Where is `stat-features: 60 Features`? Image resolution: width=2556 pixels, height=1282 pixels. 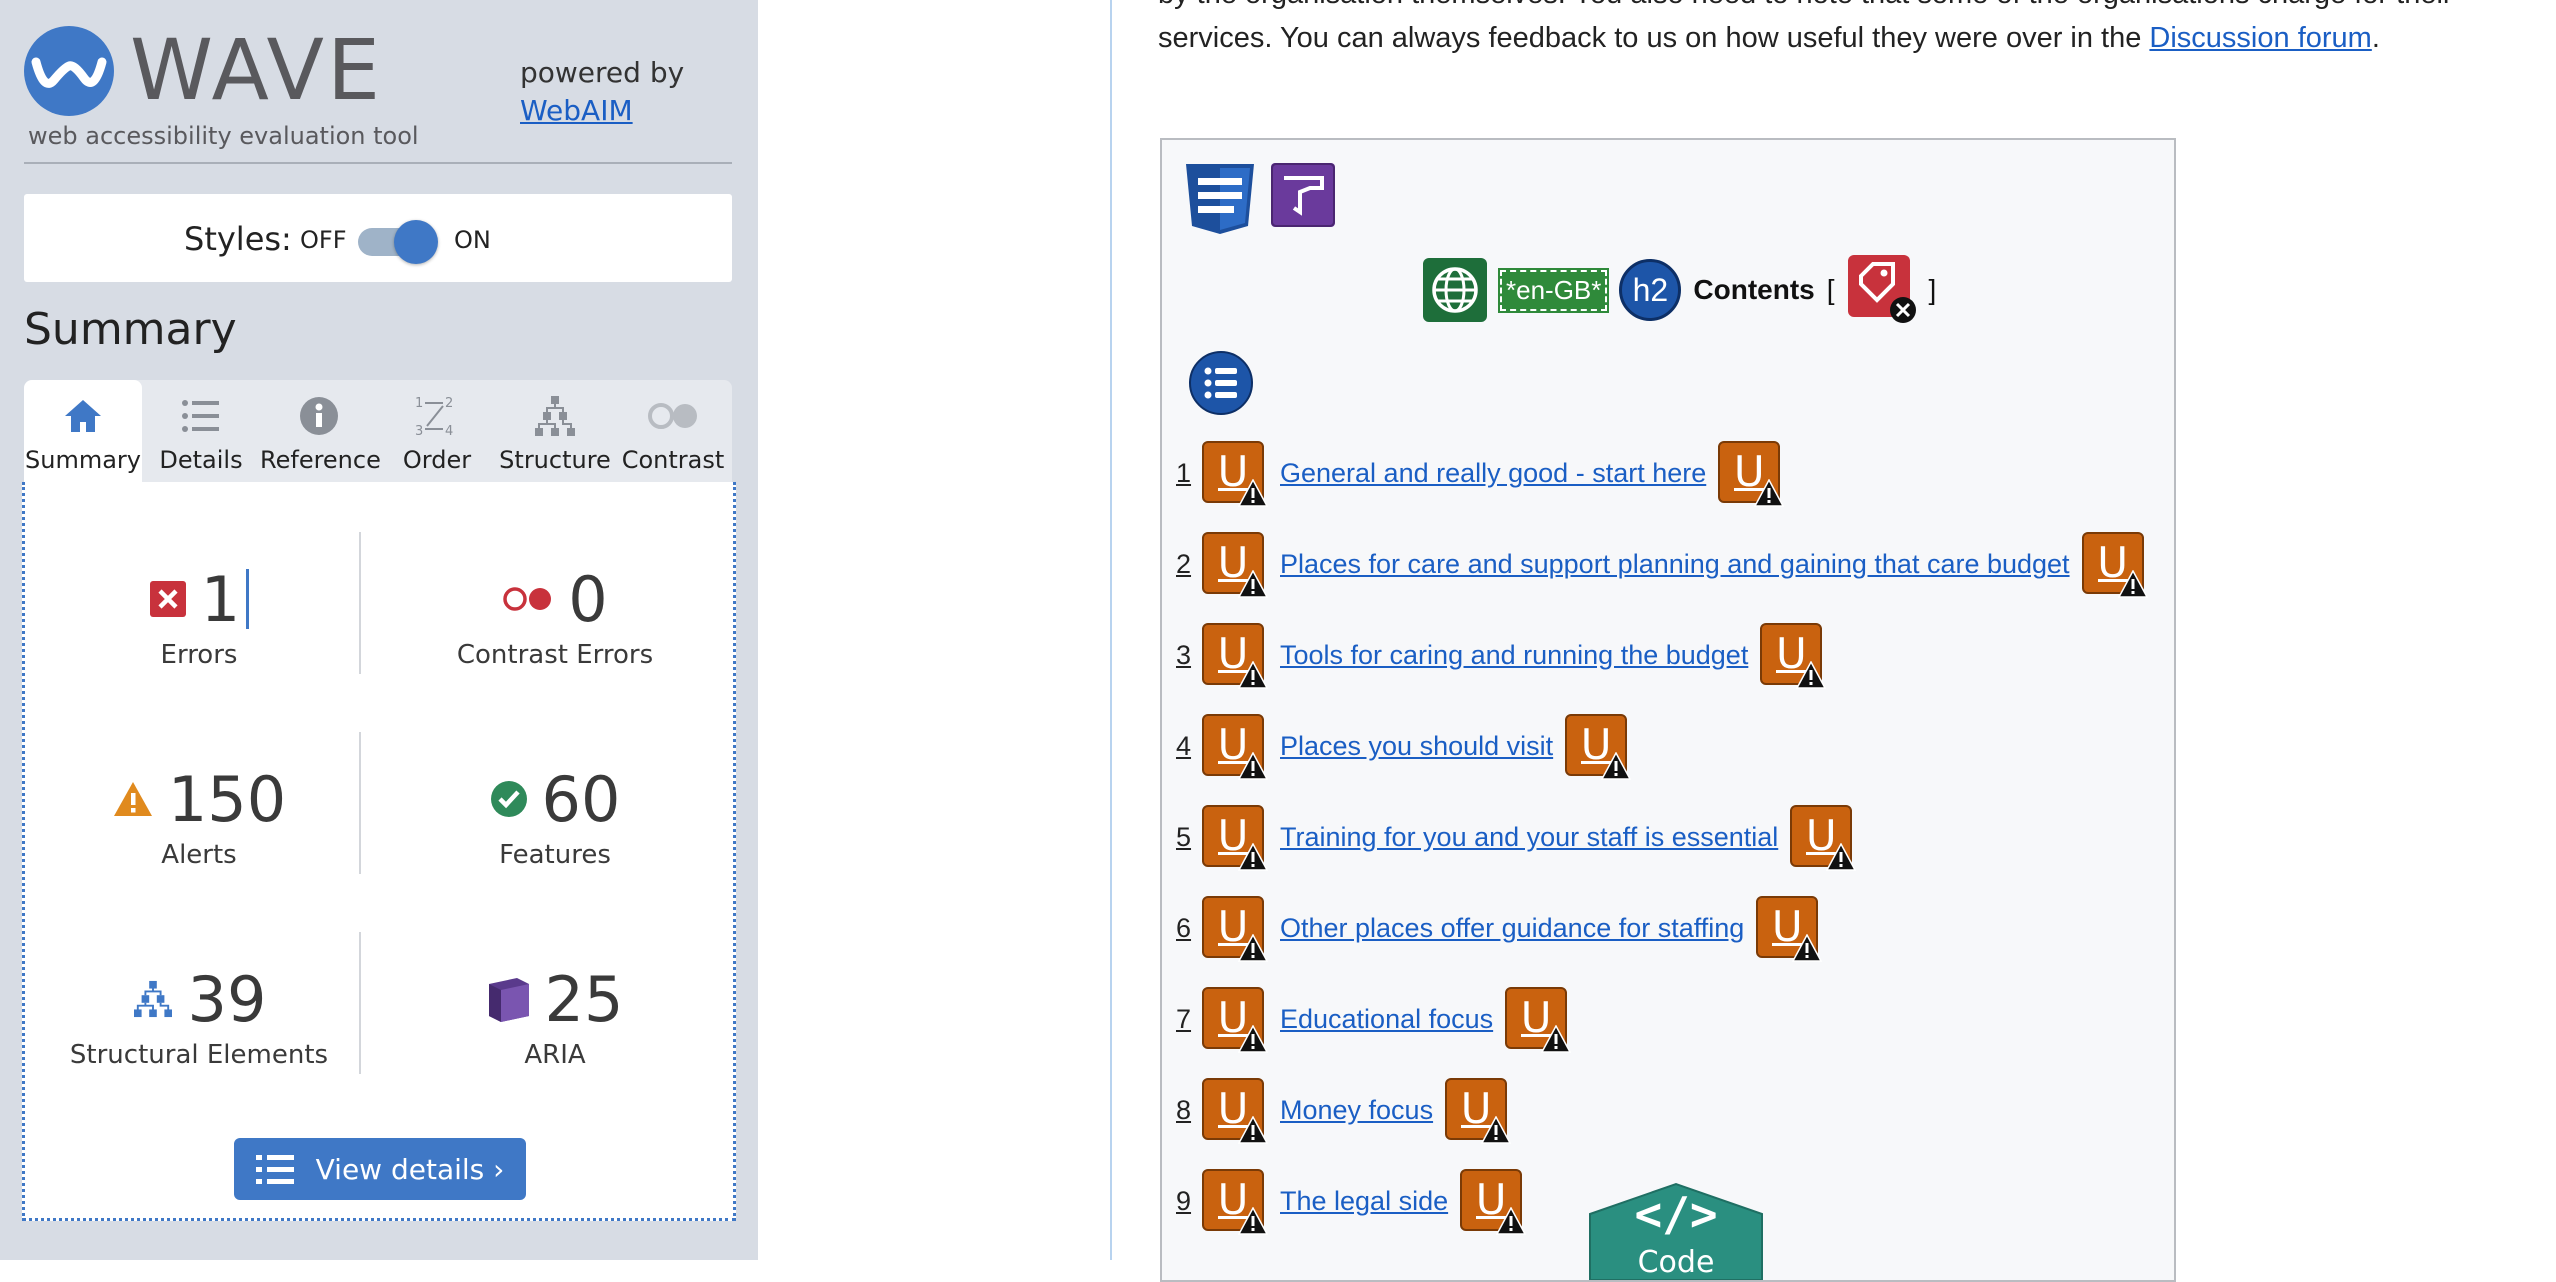 stat-features: 60 Features is located at coordinates (555, 816).